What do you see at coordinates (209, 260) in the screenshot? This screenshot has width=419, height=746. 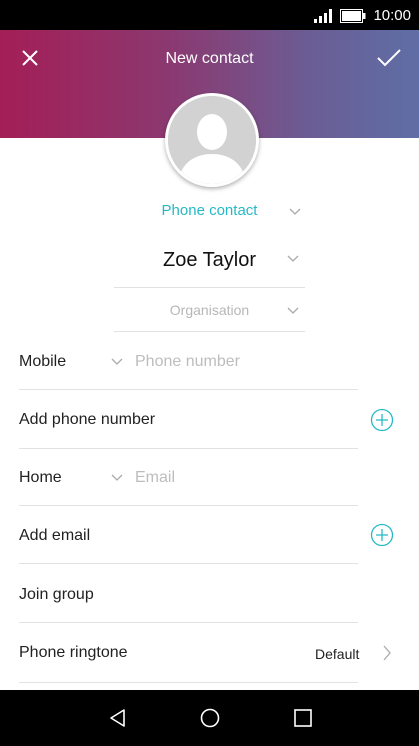 I see `name-field: Zoe Taylor` at bounding box center [209, 260].